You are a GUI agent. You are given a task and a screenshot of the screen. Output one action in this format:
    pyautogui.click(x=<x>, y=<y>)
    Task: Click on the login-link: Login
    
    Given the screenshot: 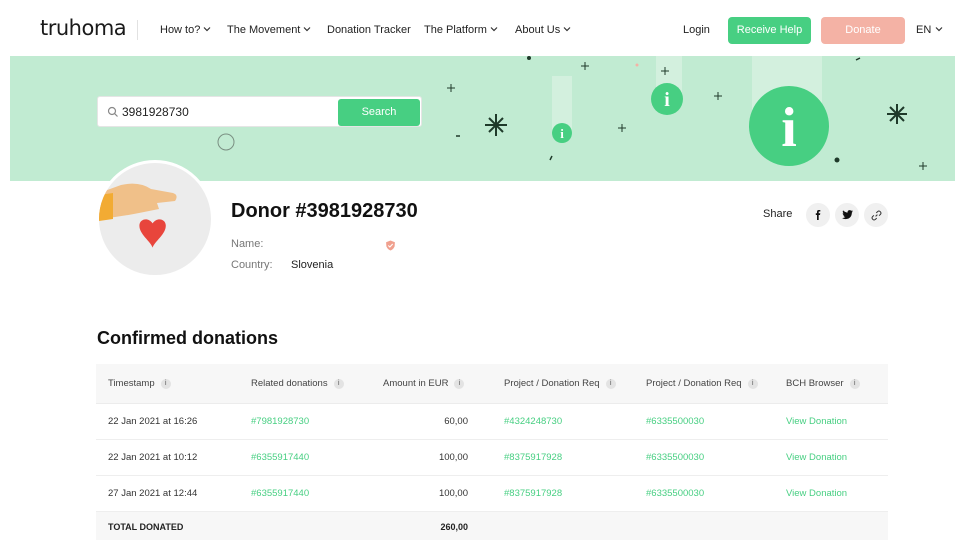 What is the action you would take?
    pyautogui.click(x=696, y=30)
    